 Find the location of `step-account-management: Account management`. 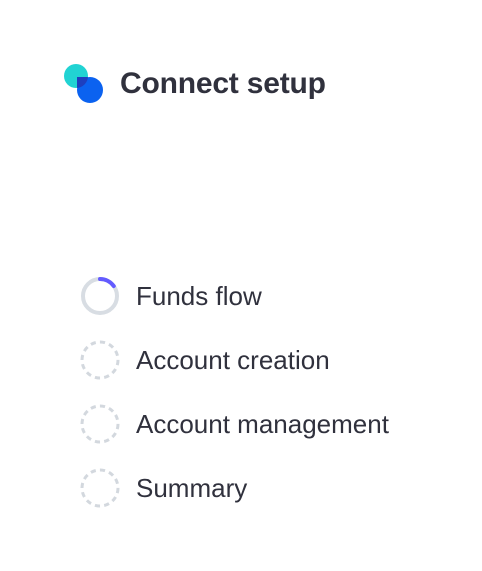

step-account-management: Account management is located at coordinates (234, 424).